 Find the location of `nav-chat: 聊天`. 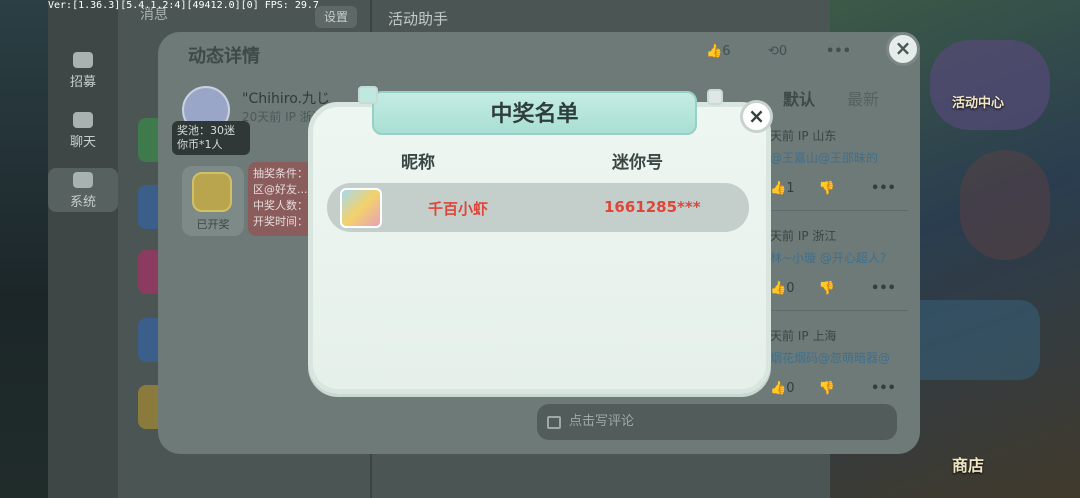

nav-chat: 聊天 is located at coordinates (83, 131).